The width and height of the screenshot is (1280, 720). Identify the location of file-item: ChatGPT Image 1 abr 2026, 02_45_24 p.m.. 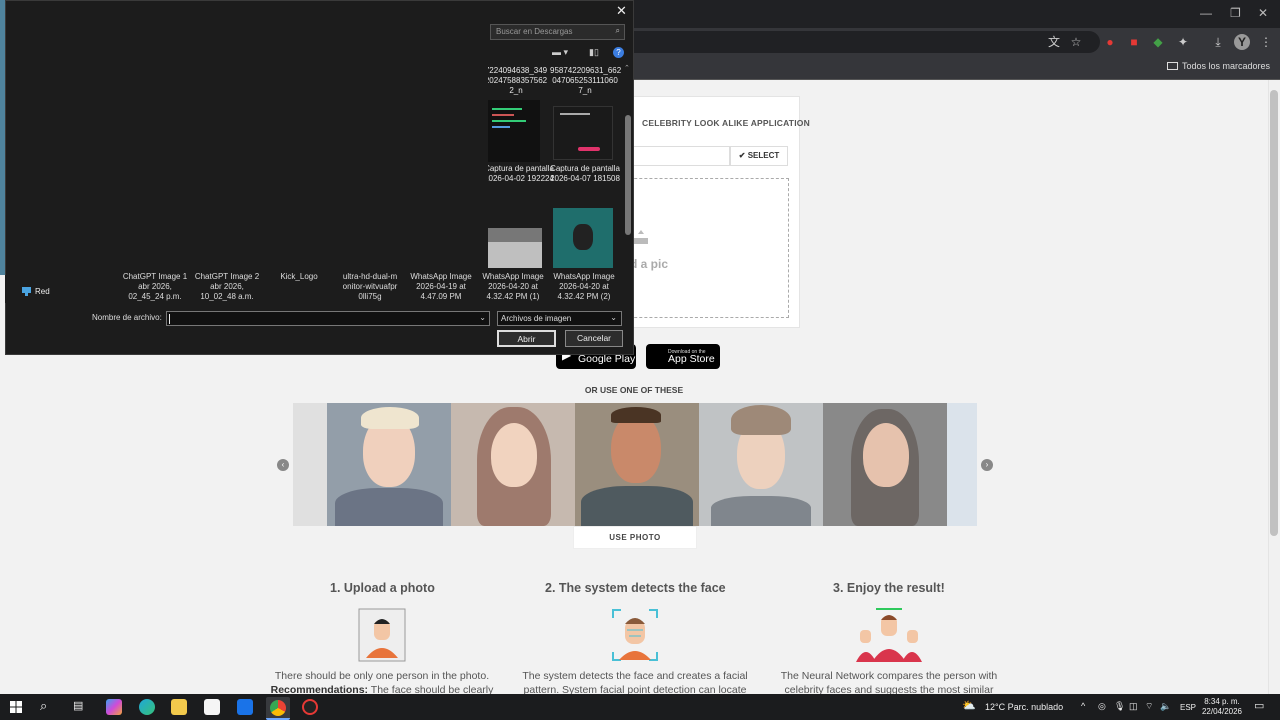
(155, 287).